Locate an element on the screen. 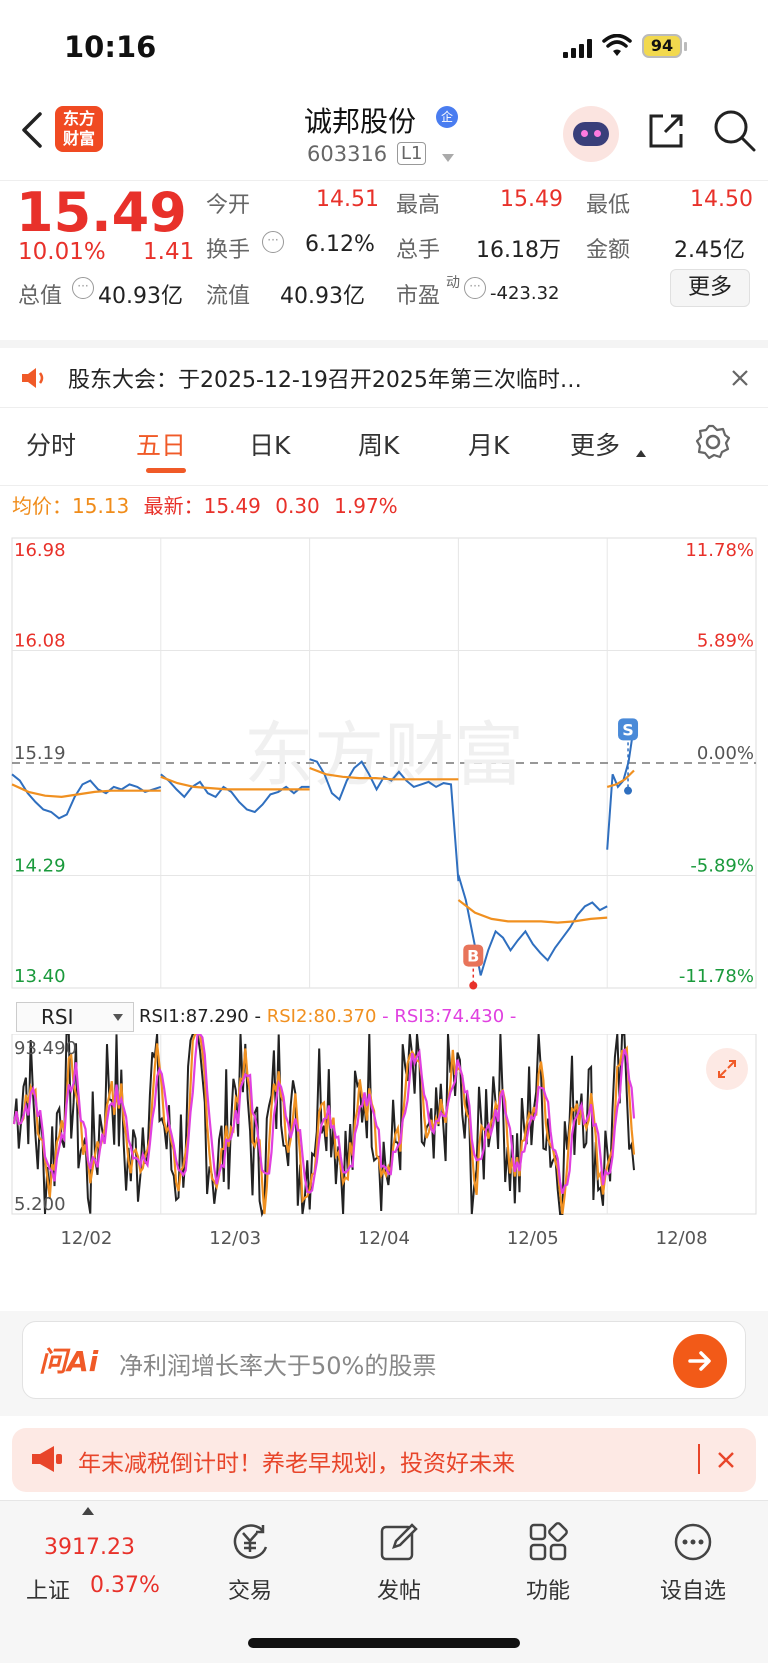  nav-trade-label: 交易 is located at coordinates (249, 1591).